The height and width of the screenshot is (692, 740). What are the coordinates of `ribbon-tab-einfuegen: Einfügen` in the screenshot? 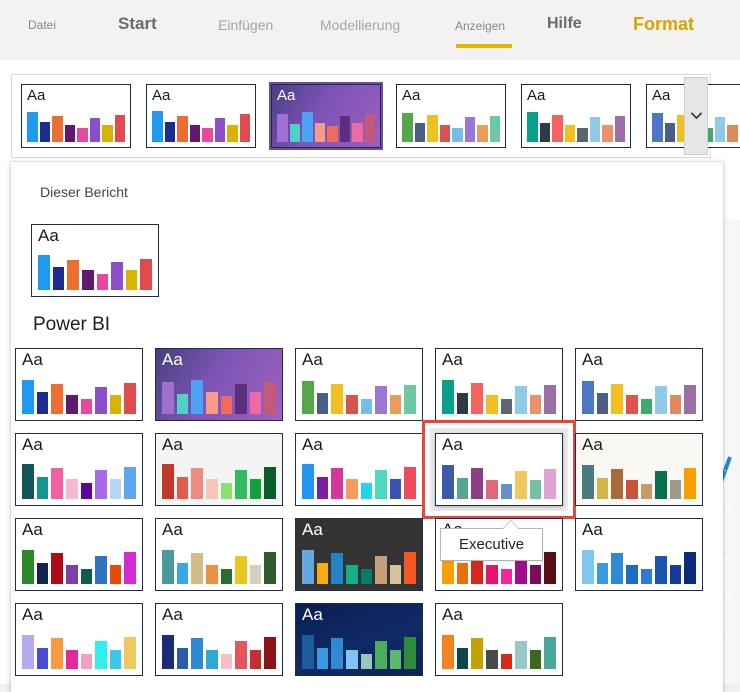 It's located at (245, 25).